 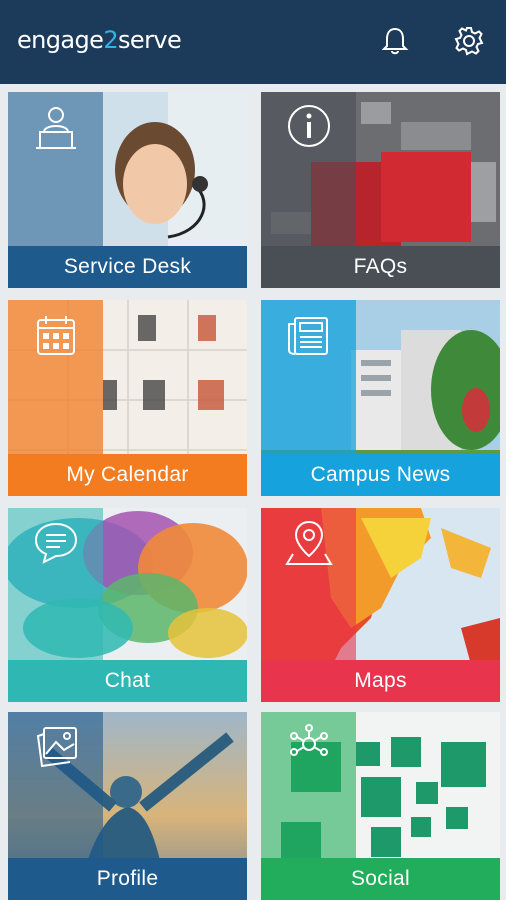 What do you see at coordinates (127, 190) in the screenshot?
I see `tile-service-desk: Service Desk` at bounding box center [127, 190].